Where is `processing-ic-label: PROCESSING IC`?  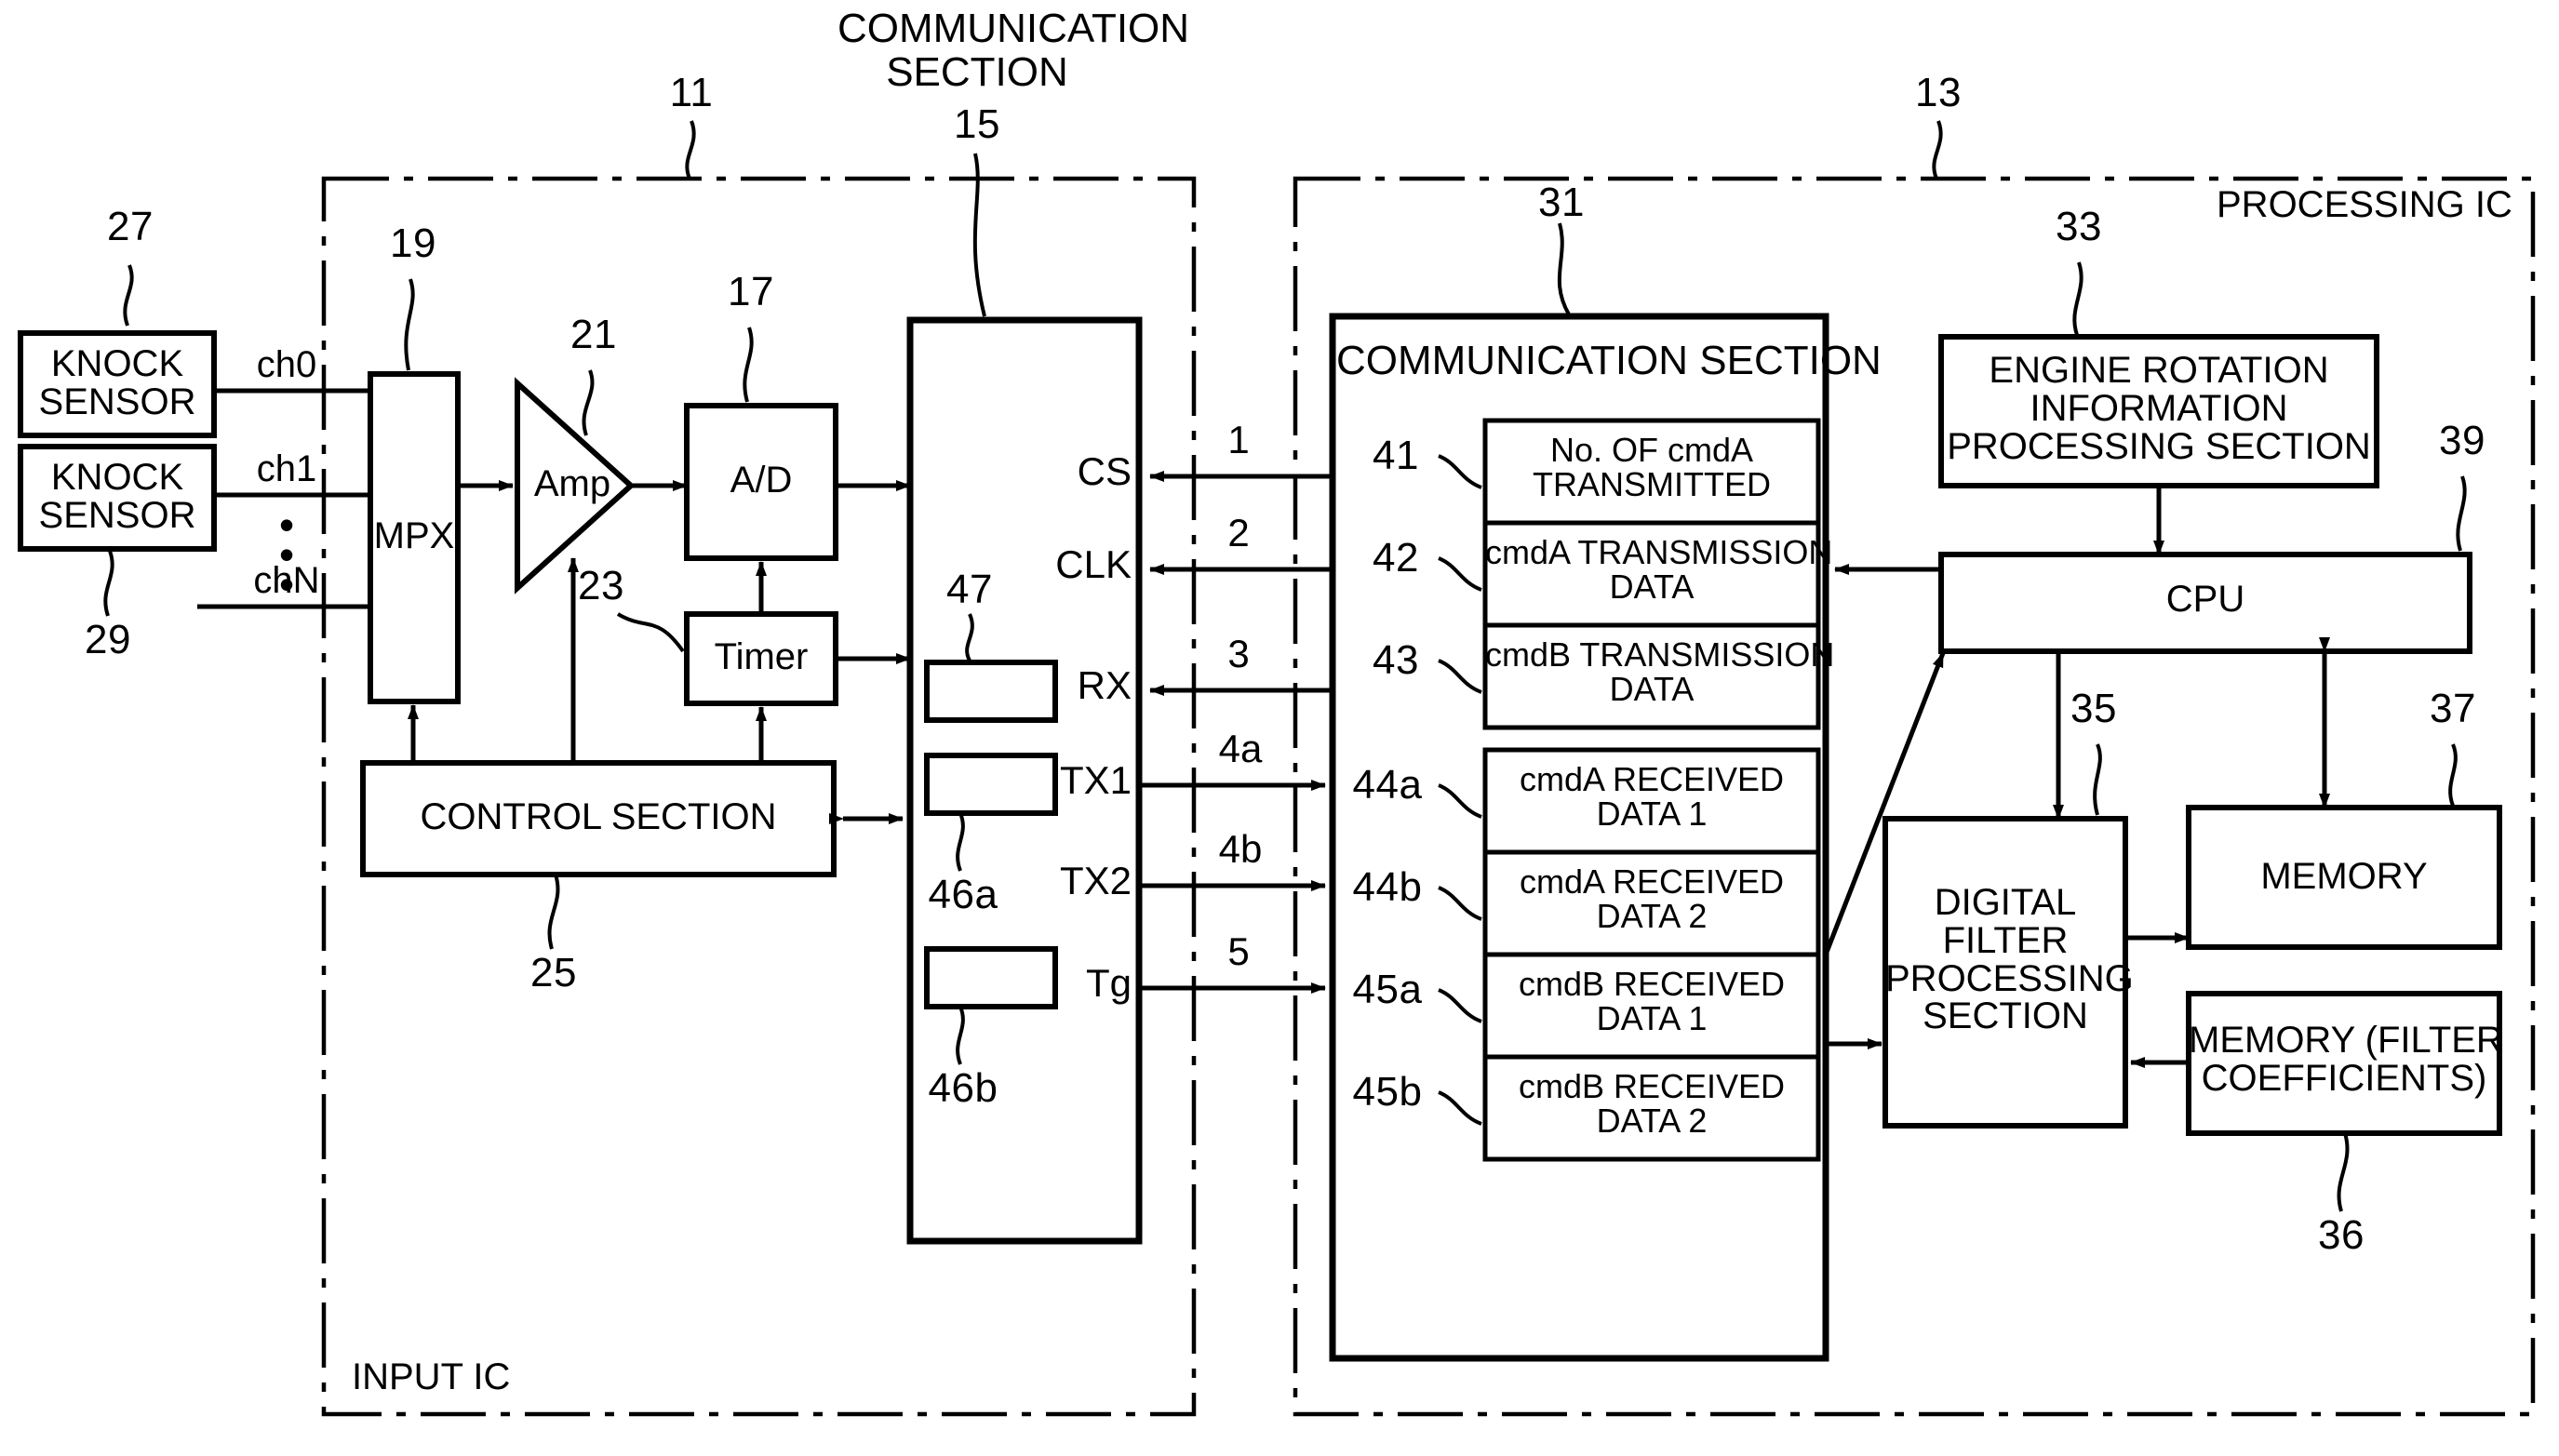 processing-ic-label: PROCESSING IC is located at coordinates (2364, 204).